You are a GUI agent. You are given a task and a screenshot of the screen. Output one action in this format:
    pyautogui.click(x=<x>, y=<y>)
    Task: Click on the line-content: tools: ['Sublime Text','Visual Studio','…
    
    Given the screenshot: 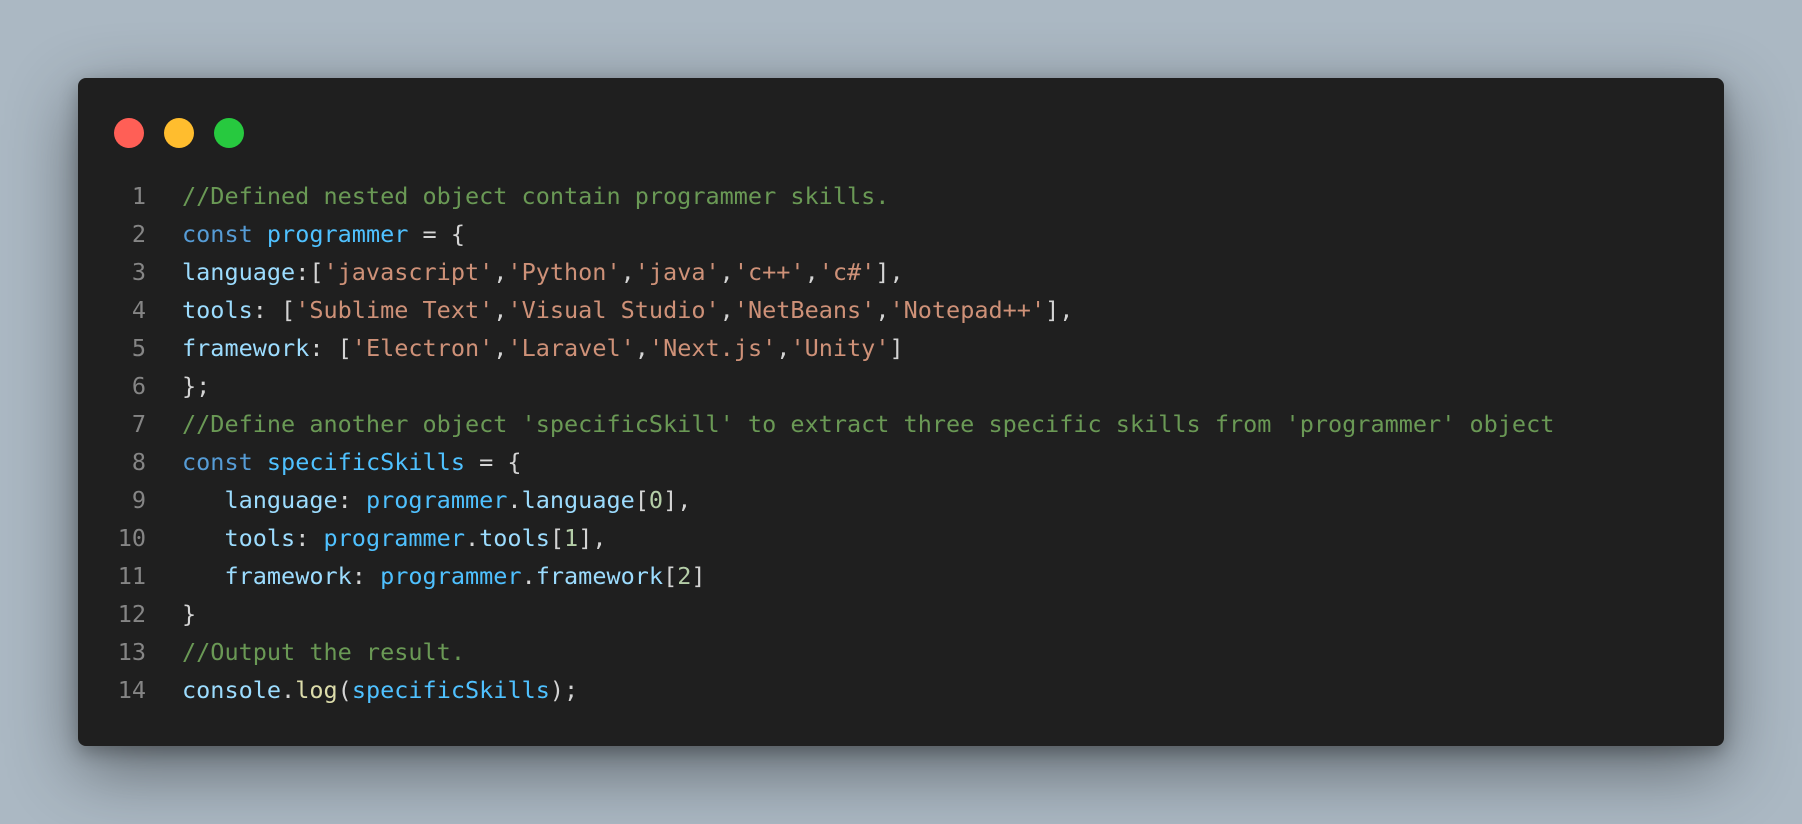 What is the action you would take?
    pyautogui.click(x=953, y=310)
    